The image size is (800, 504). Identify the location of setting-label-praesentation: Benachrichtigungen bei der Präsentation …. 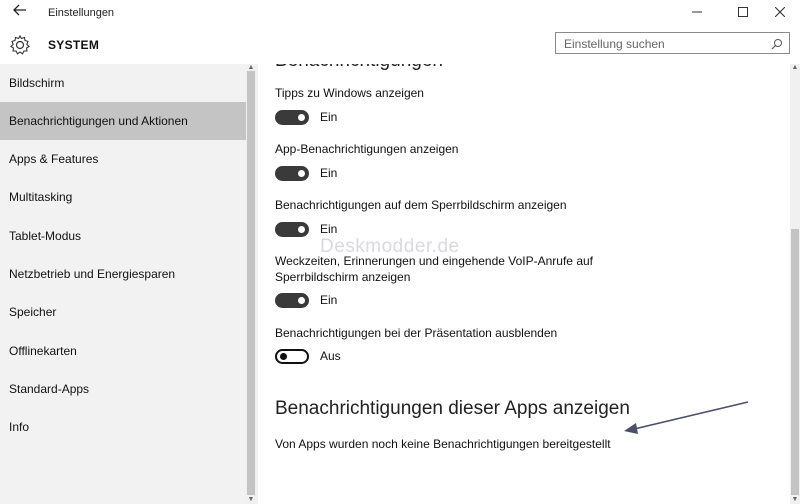
(416, 333).